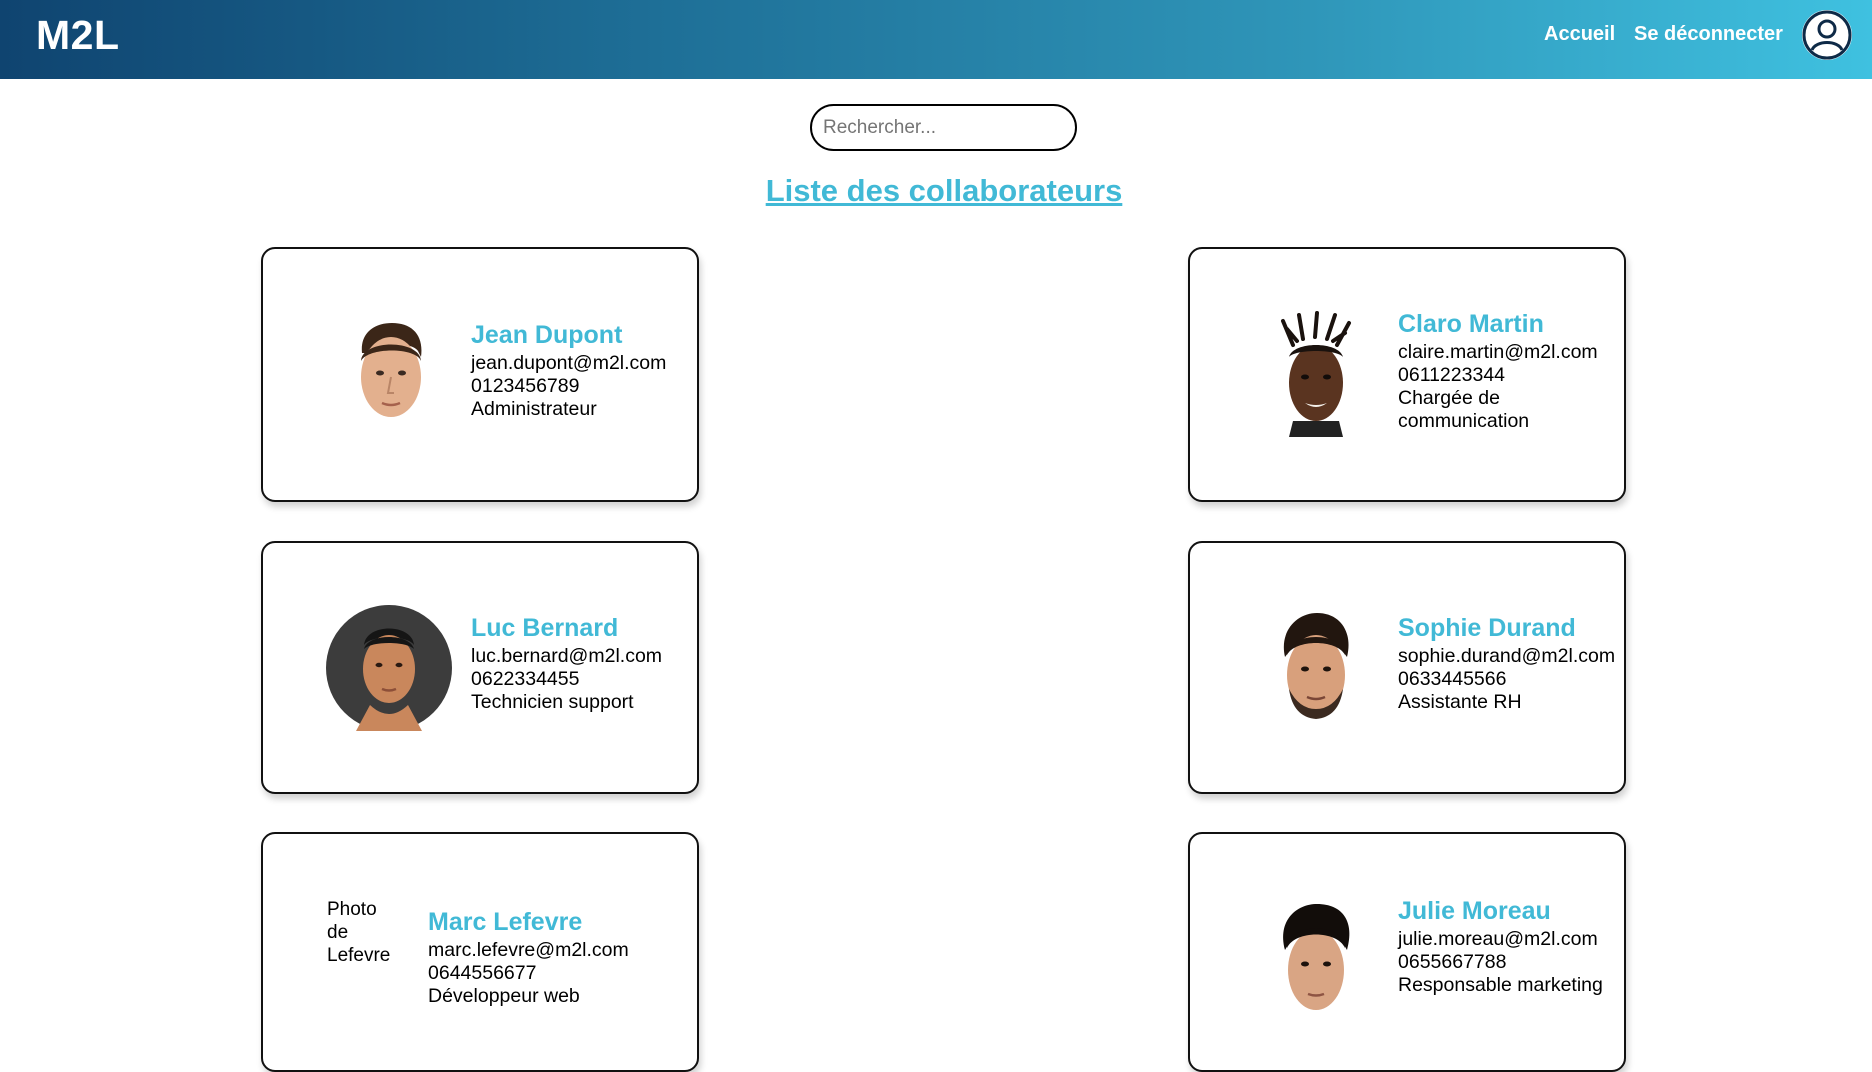  What do you see at coordinates (1460, 702) in the screenshot?
I see `collaborator-role: Assistante RH` at bounding box center [1460, 702].